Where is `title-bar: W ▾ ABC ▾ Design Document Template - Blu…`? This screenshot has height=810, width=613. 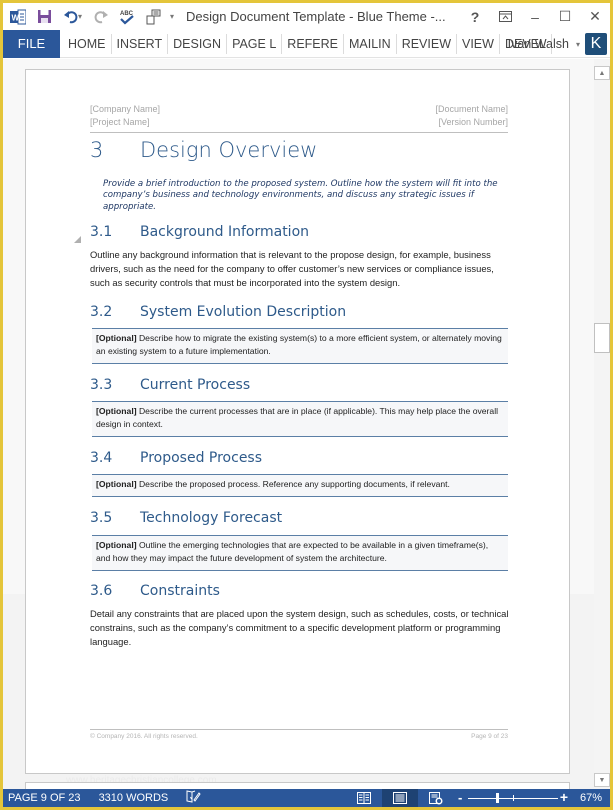 title-bar: W ▾ ABC ▾ Design Document Template - Blu… is located at coordinates (306, 16).